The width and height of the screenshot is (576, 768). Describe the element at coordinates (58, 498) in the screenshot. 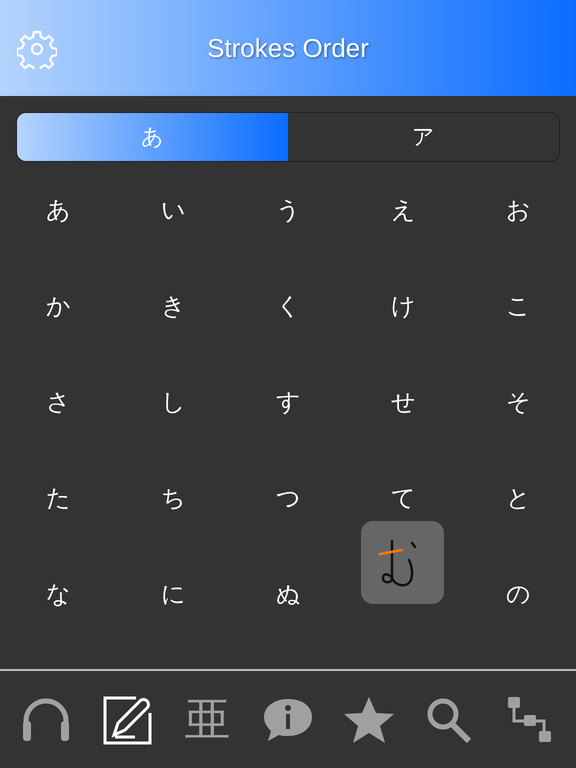

I see `kana-character: た` at that location.